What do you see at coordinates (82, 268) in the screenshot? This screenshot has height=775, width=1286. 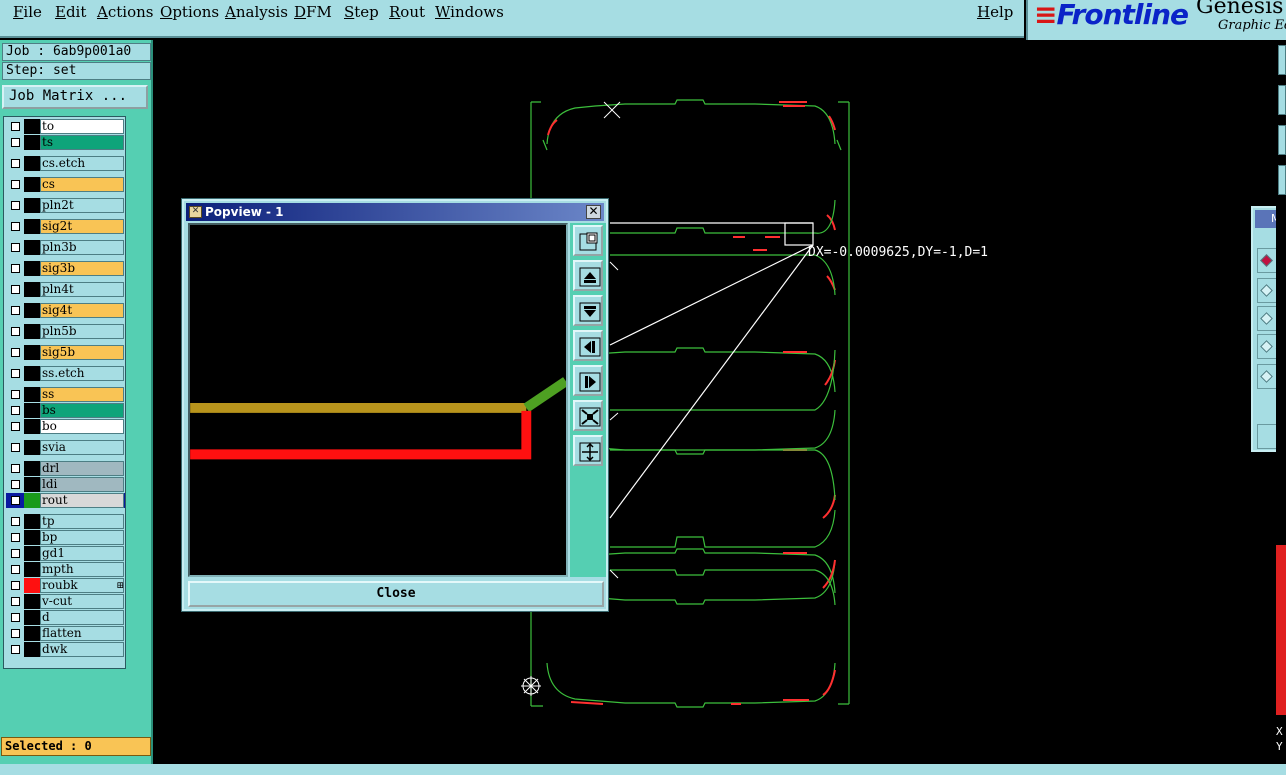 I see `layer-name: sig3b` at bounding box center [82, 268].